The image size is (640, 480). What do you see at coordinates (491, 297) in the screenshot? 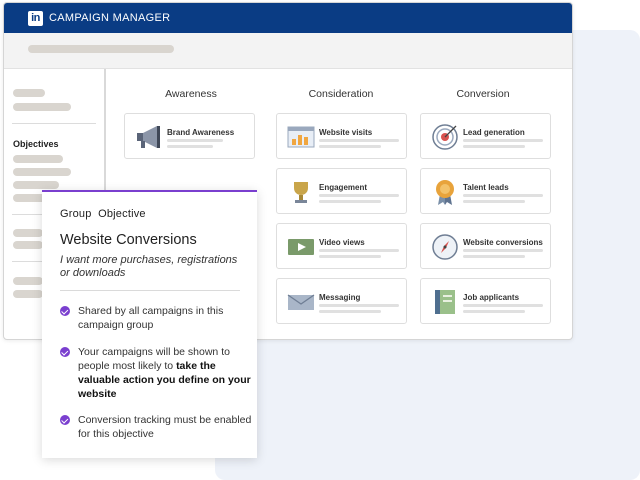
I see `card-label: Job applicants` at bounding box center [491, 297].